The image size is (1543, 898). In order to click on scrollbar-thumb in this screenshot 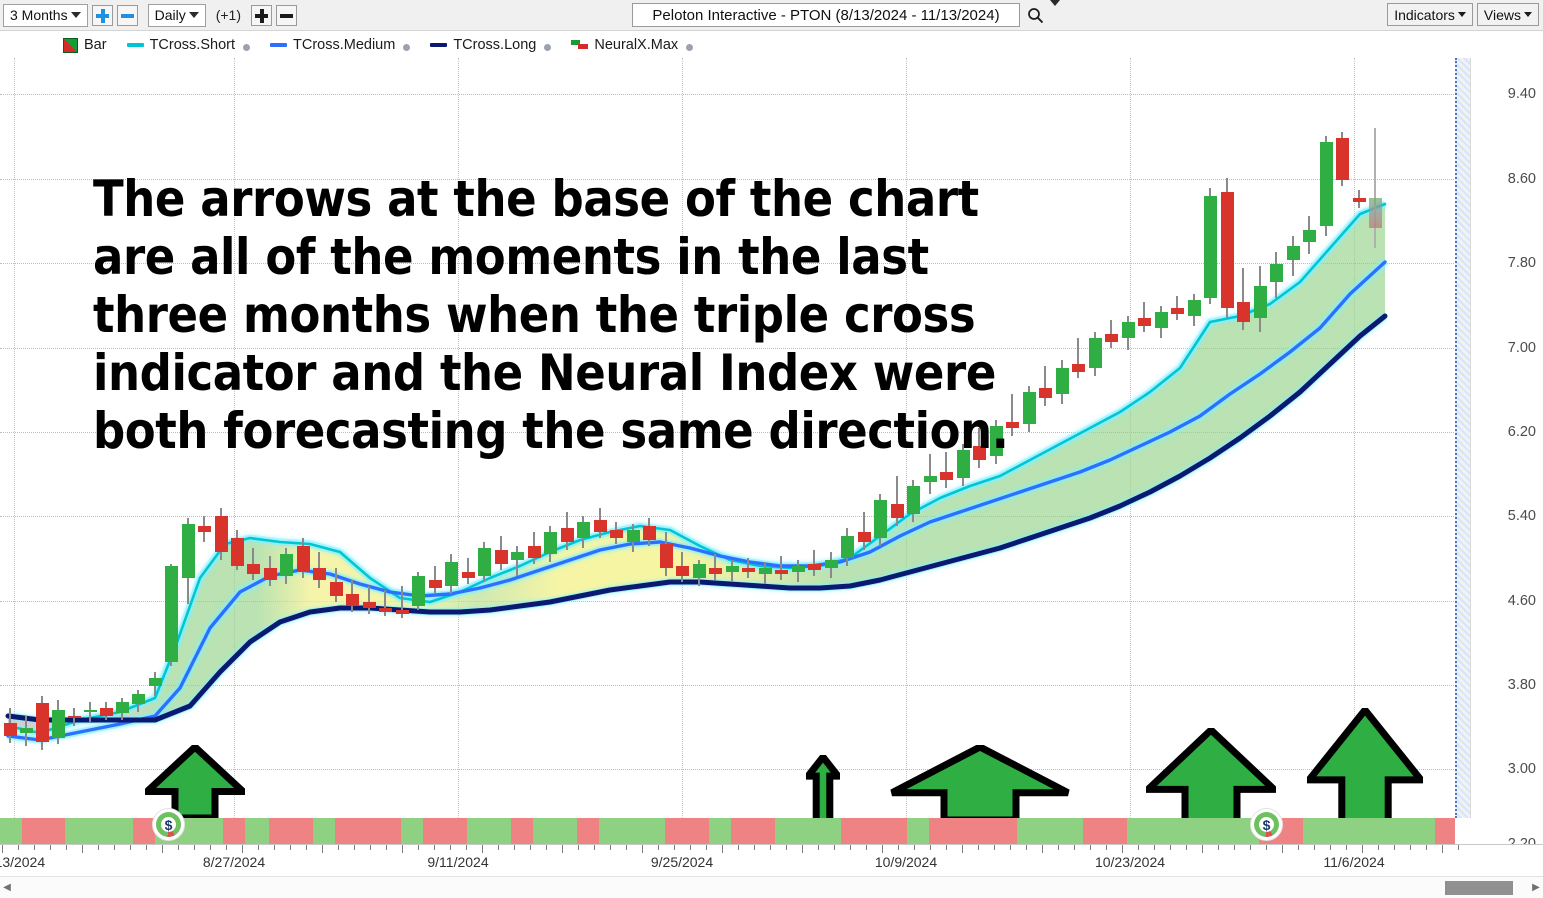, I will do `click(1479, 887)`.